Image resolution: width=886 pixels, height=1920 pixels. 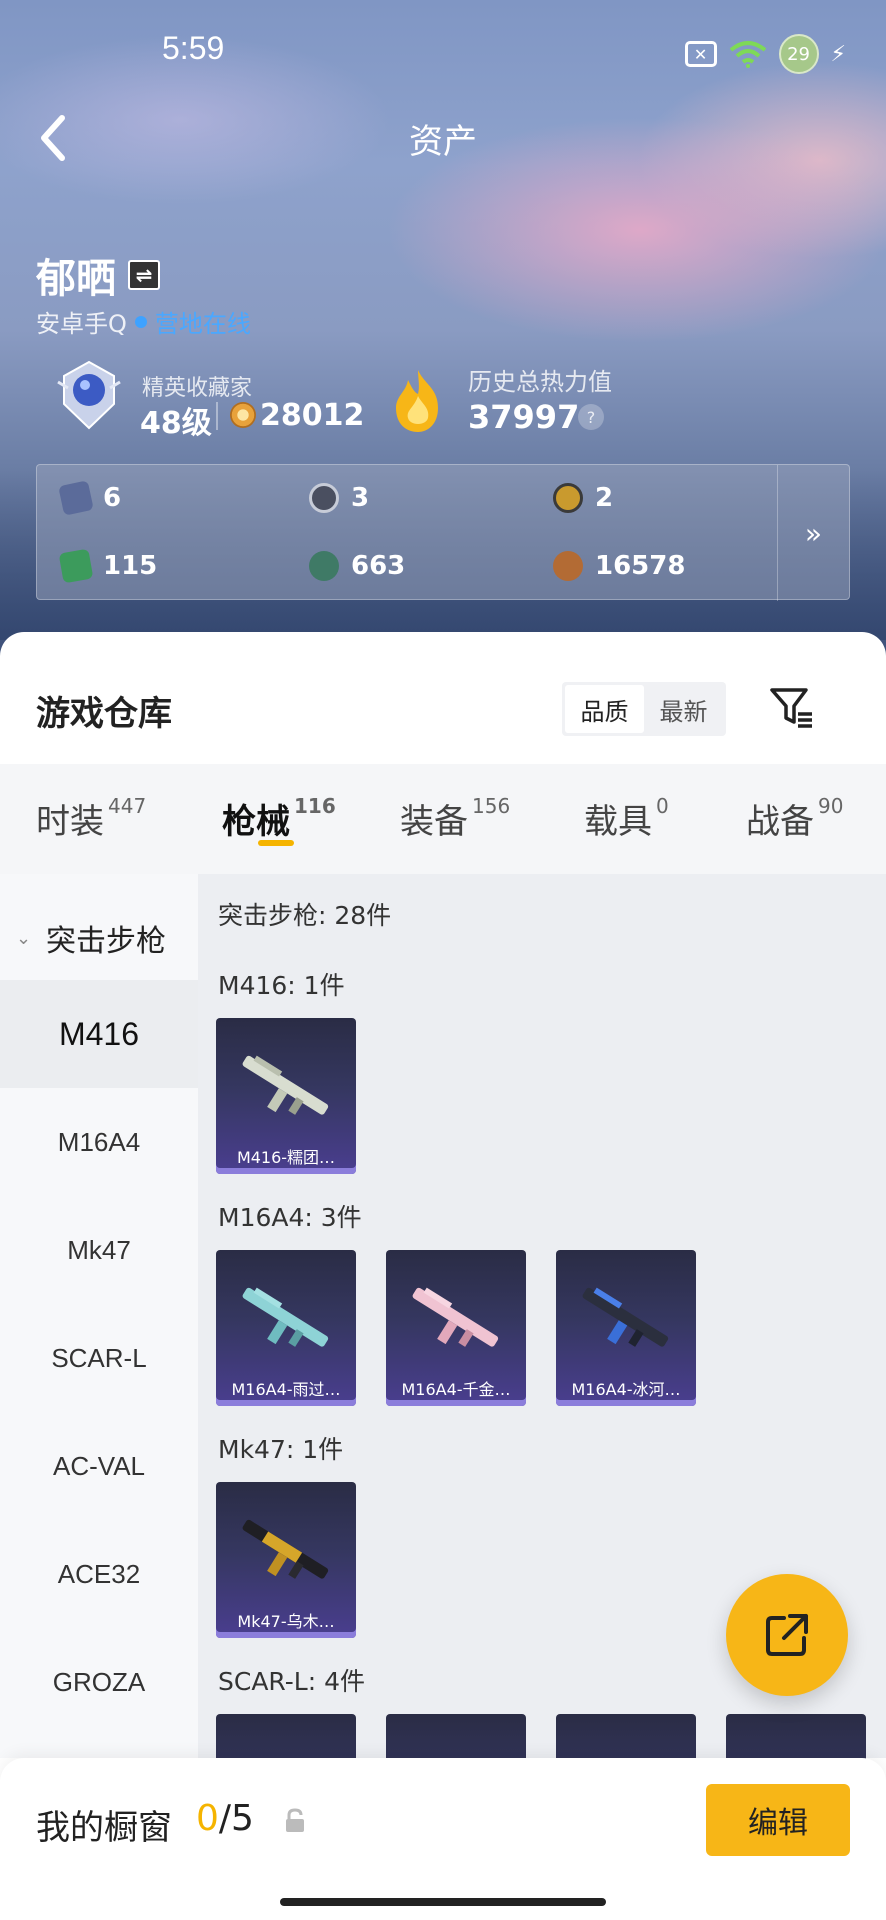 What do you see at coordinates (281, 985) in the screenshot?
I see `group-label: M416: 1件` at bounding box center [281, 985].